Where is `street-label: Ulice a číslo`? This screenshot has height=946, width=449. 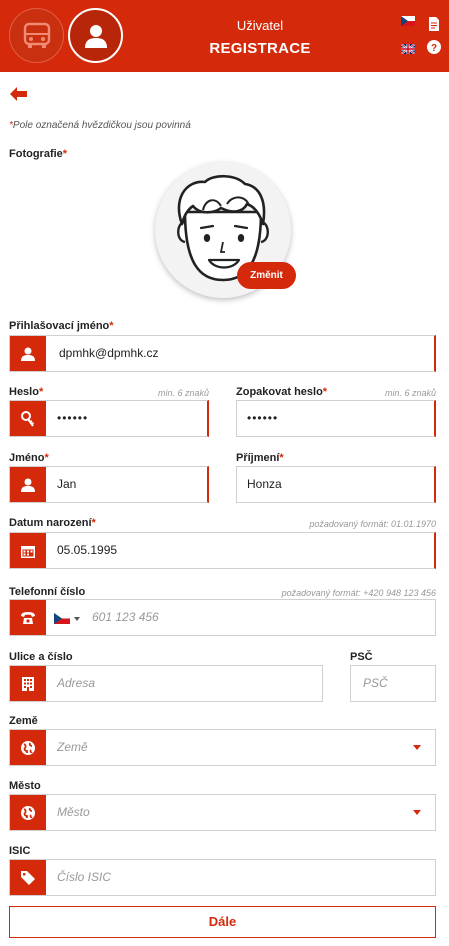 street-label: Ulice a číslo is located at coordinates (41, 657).